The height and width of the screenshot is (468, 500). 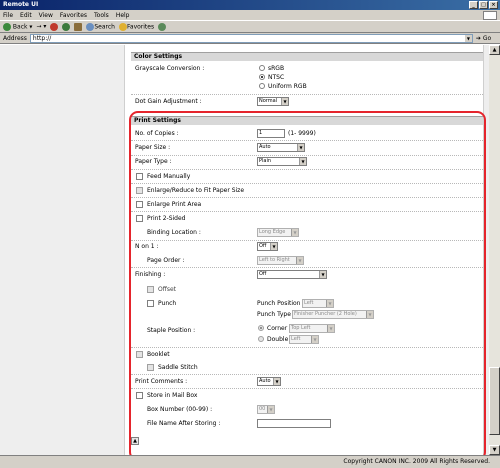 I want to click on menu-file: File, so click(x=8, y=15).